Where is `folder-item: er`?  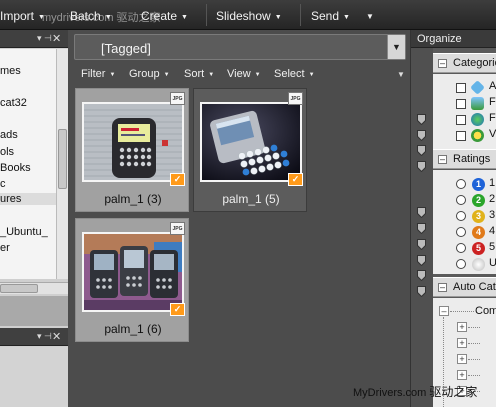
folder-item: er is located at coordinates (5, 248).